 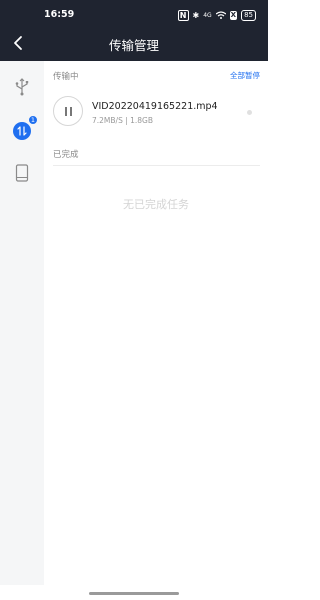 What do you see at coordinates (249, 112) in the screenshot?
I see `task-more-icon` at bounding box center [249, 112].